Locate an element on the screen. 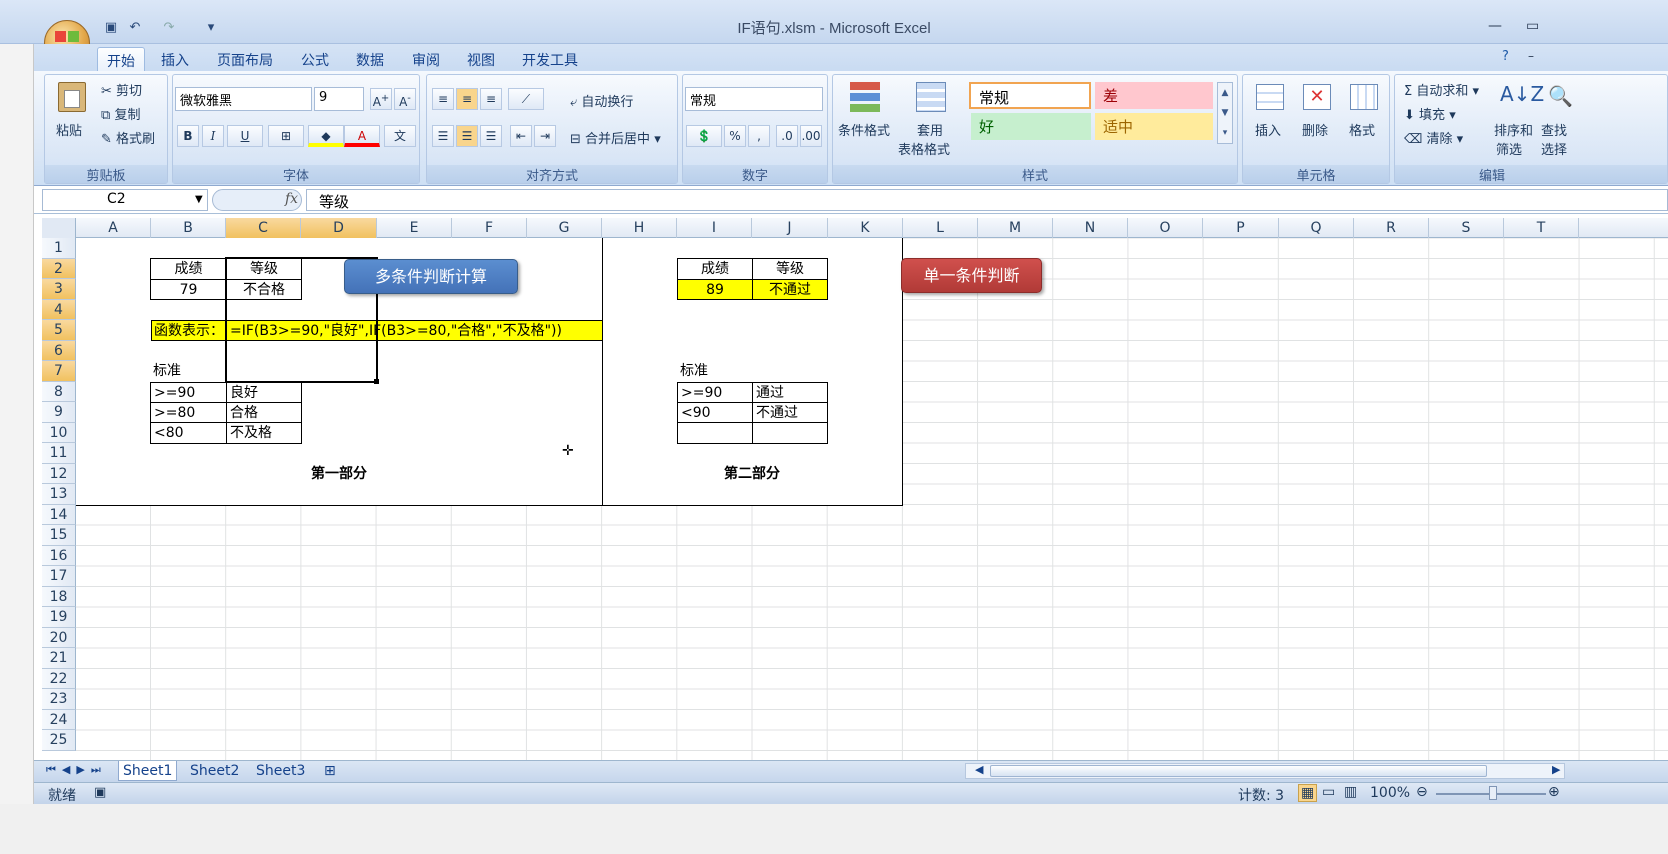 The width and height of the screenshot is (1668, 854). column-header: J is located at coordinates (790, 228).